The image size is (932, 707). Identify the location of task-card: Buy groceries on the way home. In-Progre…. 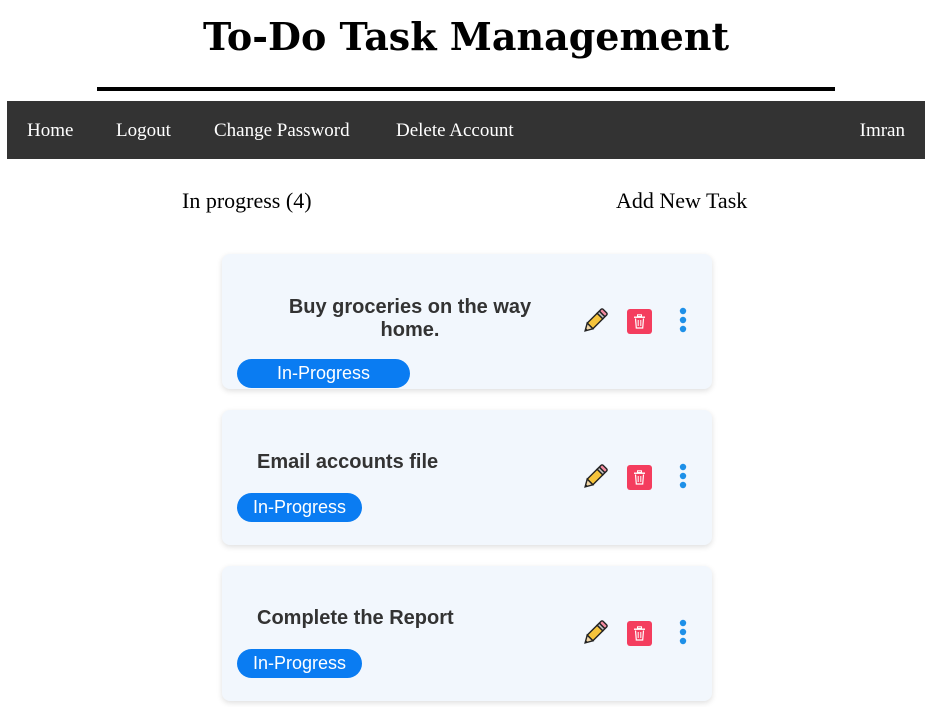
(467, 321).